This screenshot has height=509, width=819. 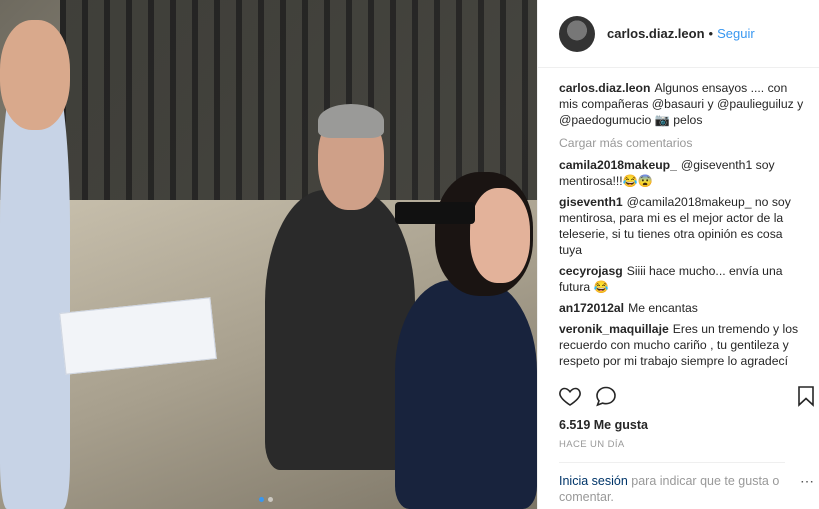 What do you see at coordinates (577, 33) in the screenshot?
I see `avatar` at bounding box center [577, 33].